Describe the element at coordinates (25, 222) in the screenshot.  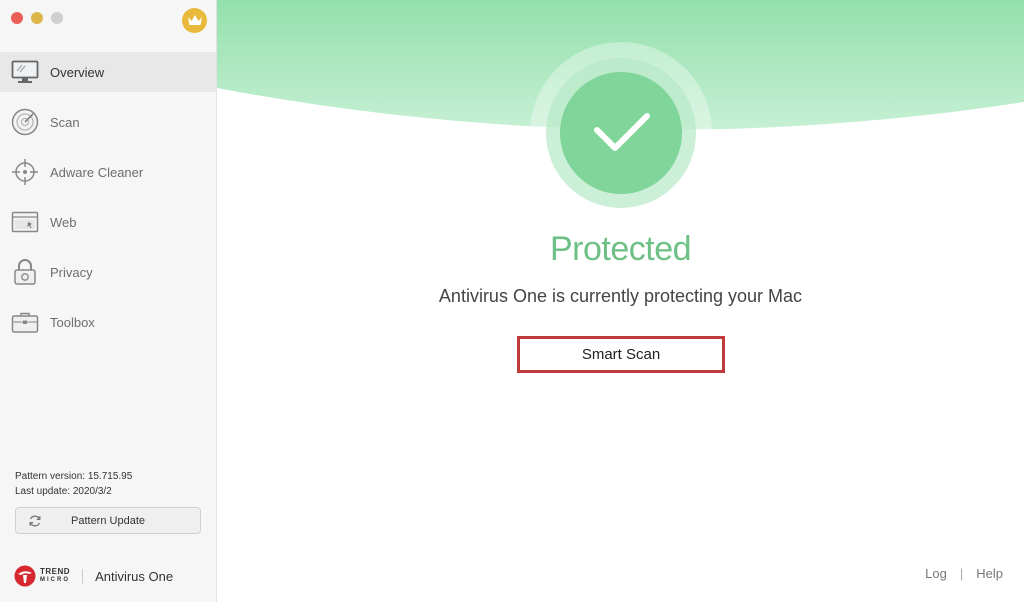
I see `browser-window-icon` at that location.